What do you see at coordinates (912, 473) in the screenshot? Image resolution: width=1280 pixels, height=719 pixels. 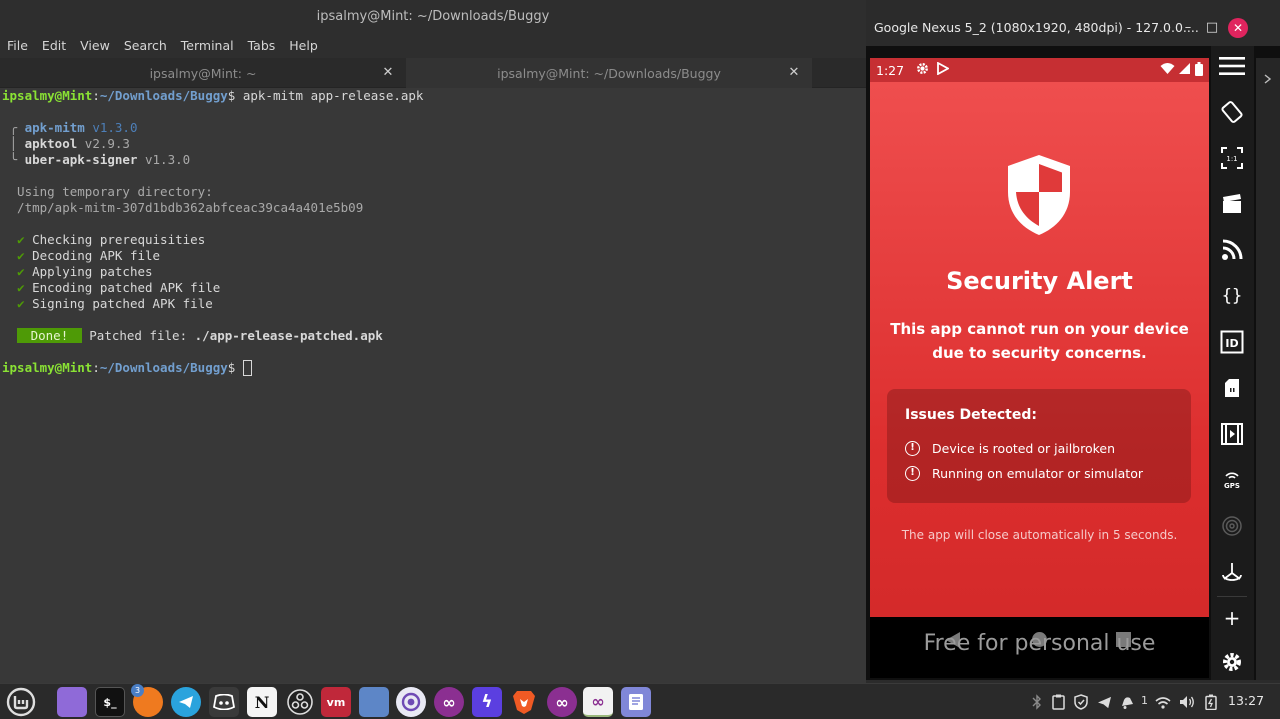 I see `warning-circle-icon: !` at bounding box center [912, 473].